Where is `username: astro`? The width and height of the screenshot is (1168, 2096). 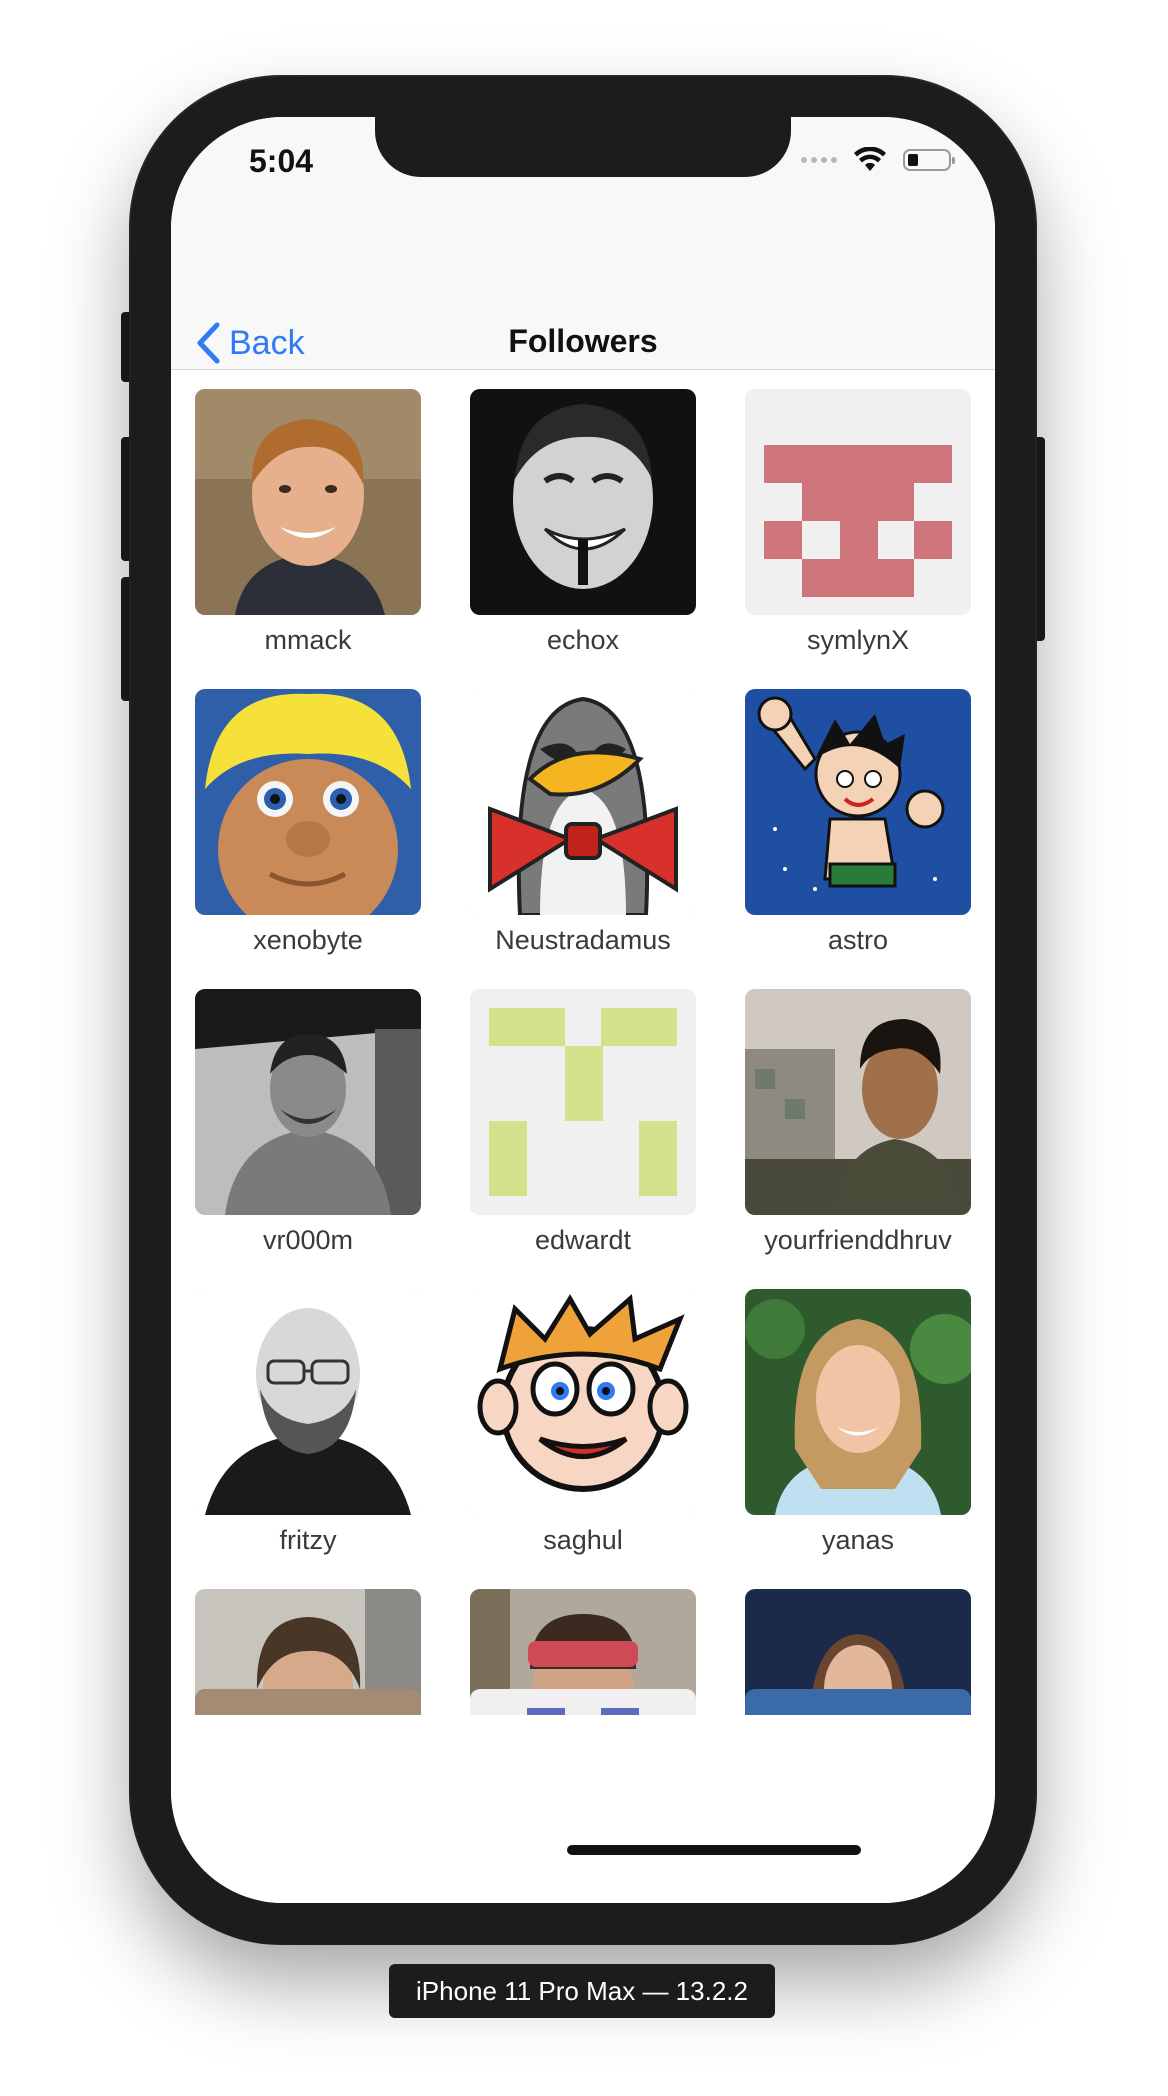
username: astro is located at coordinates (858, 940).